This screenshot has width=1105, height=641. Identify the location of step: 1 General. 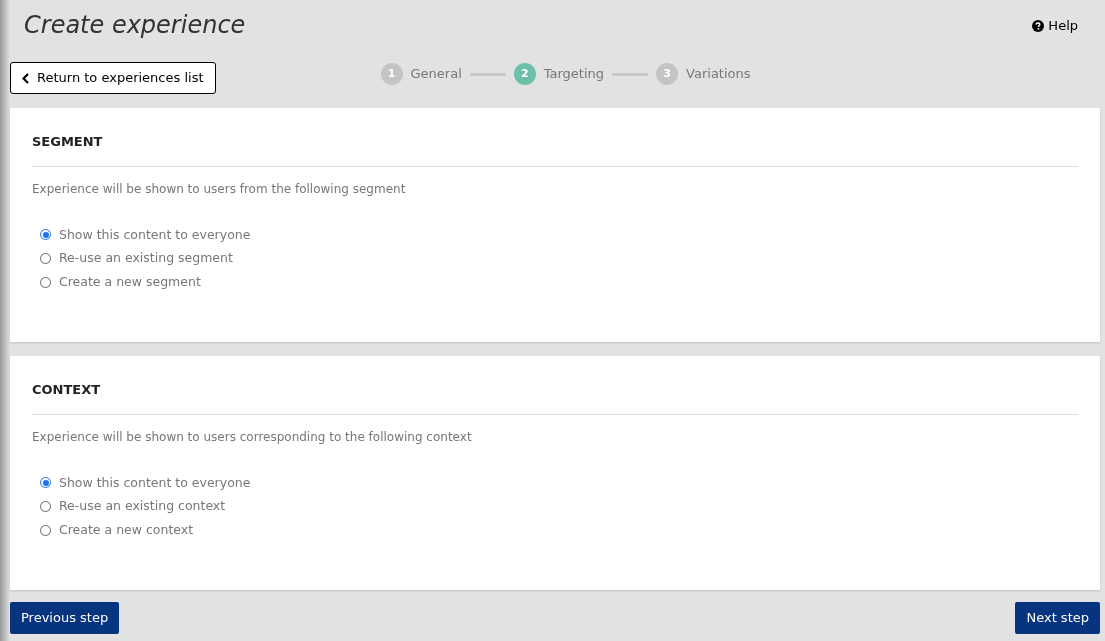
(421, 74).